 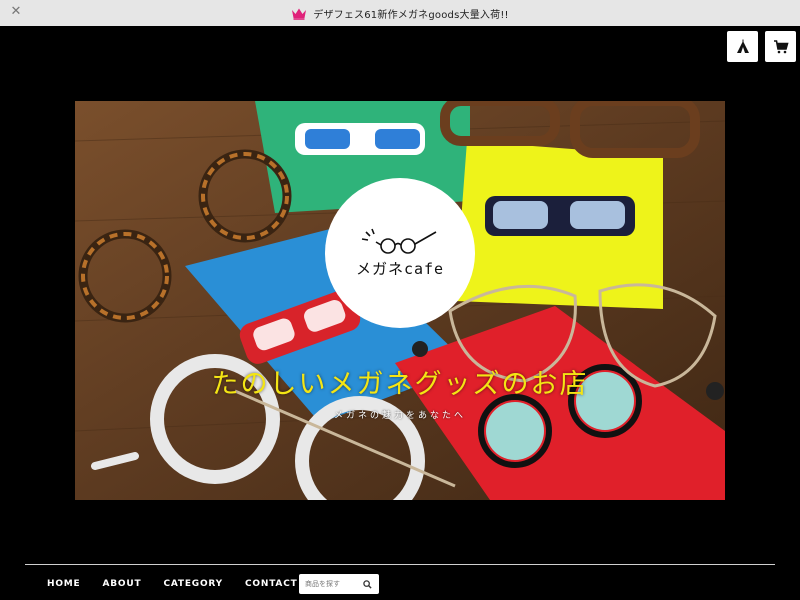 What do you see at coordinates (64, 584) in the screenshot?
I see `nav-home: HOME` at bounding box center [64, 584].